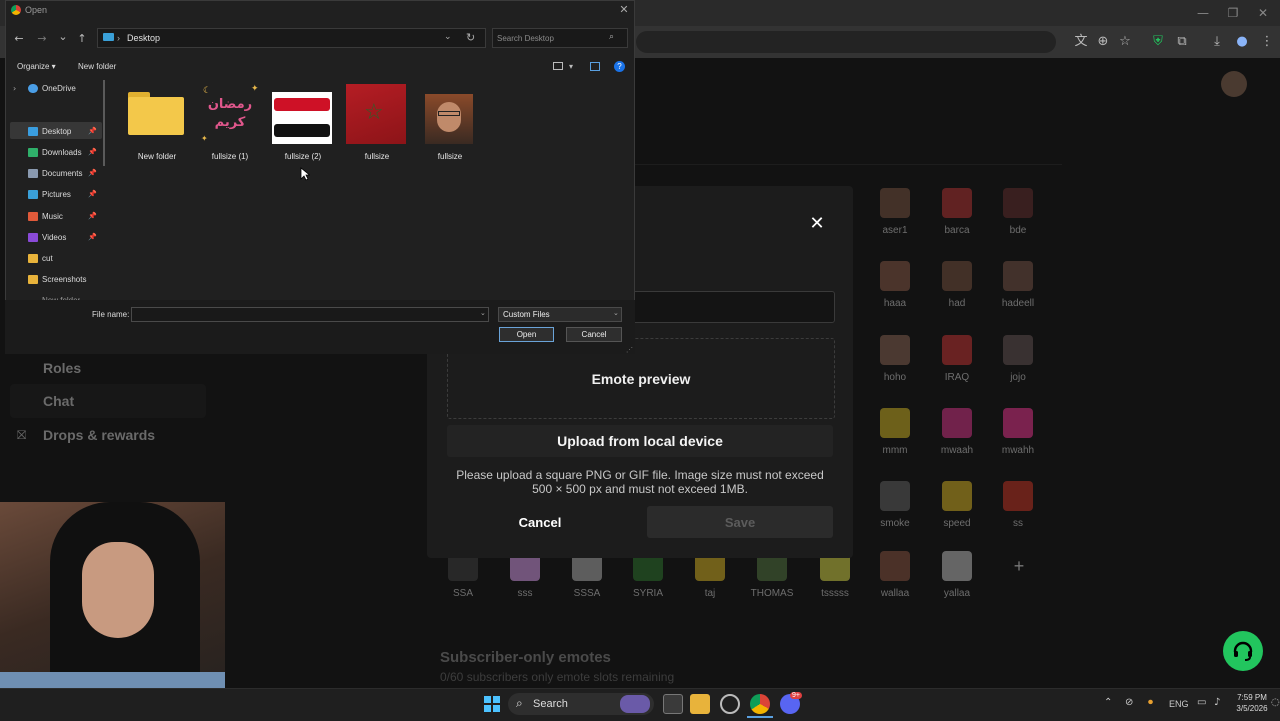 The height and width of the screenshot is (721, 1280). I want to click on emote-item: ss, so click(1018, 511).